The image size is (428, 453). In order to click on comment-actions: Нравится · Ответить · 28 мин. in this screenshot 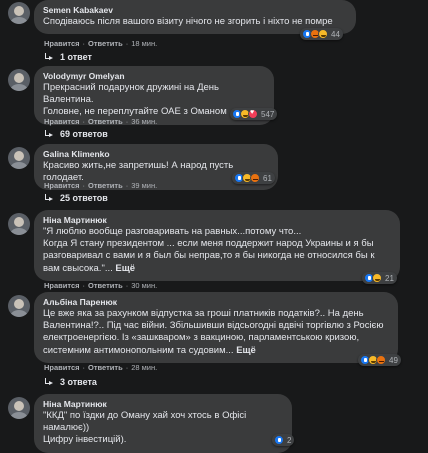, I will do `click(101, 367)`.